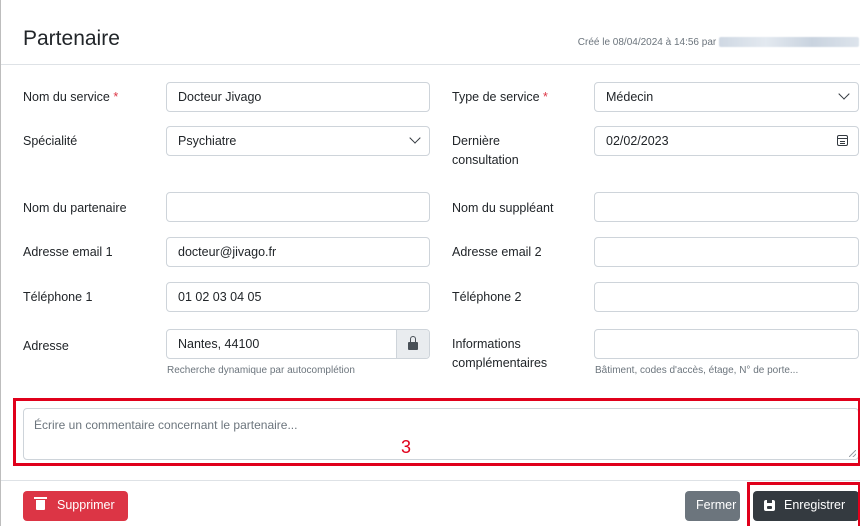 This screenshot has width=860, height=526. Describe the element at coordinates (789, 42) in the screenshot. I see `redacted-author` at that location.